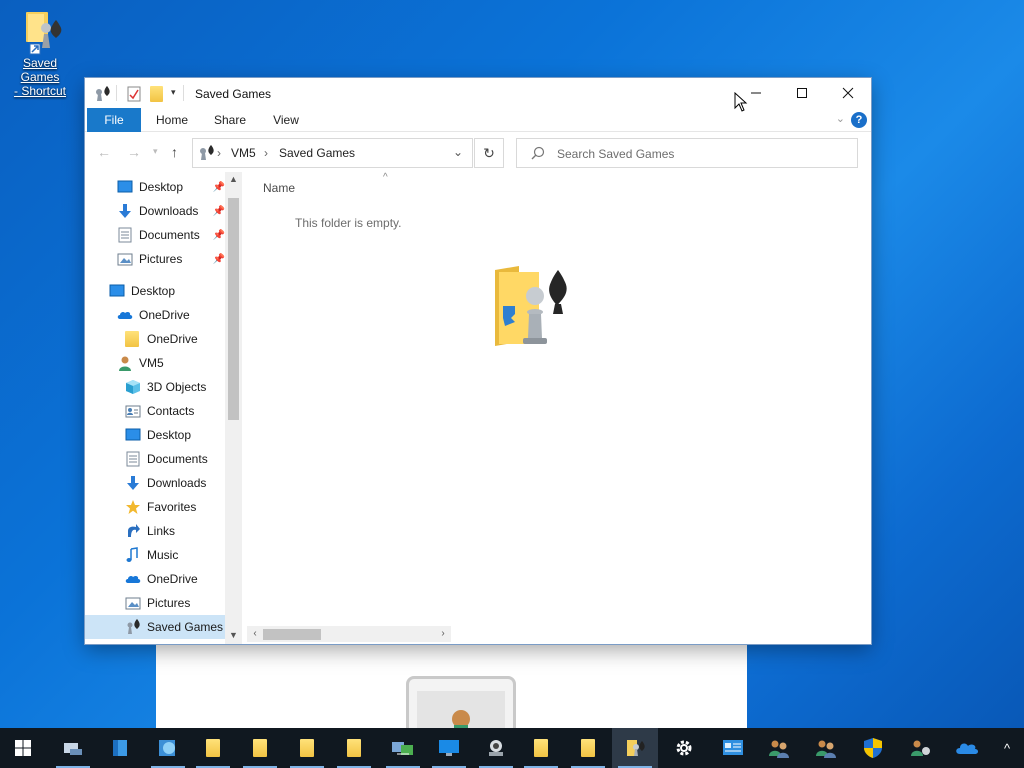 Image resolution: width=1024 pixels, height=768 pixels. I want to click on column-header-name: Name, so click(279, 188).